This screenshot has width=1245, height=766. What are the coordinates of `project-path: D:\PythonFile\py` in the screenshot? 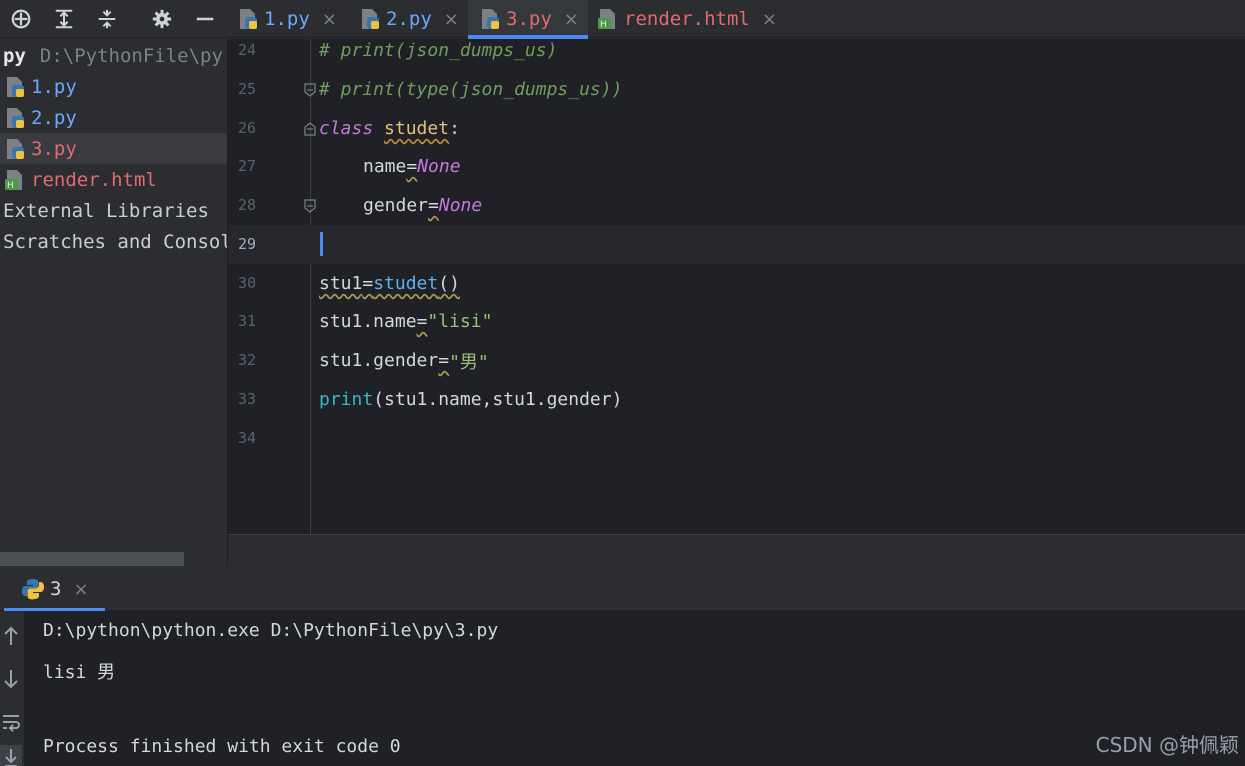 It's located at (131, 55).